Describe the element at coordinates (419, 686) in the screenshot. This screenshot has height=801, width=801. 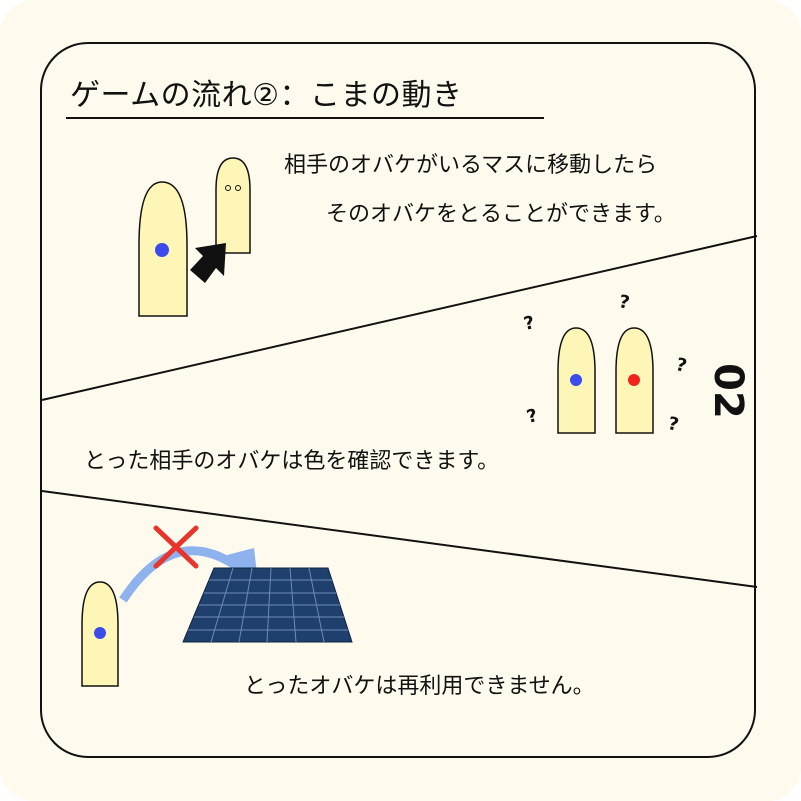
I see `step3-text: とったオバケは再利用できません。` at that location.